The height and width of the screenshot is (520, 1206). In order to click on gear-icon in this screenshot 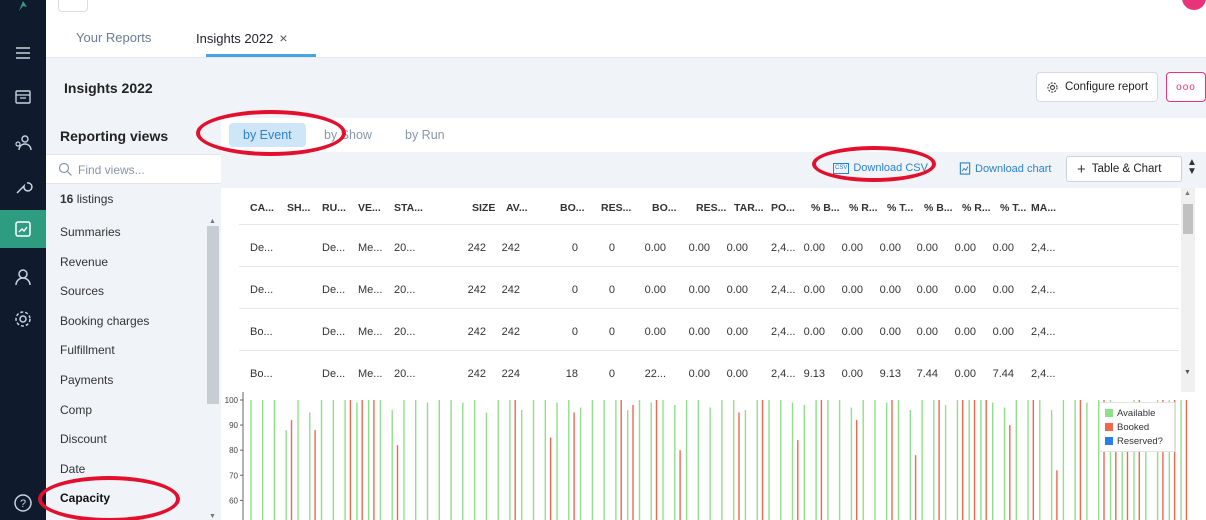, I will do `click(23, 319)`.